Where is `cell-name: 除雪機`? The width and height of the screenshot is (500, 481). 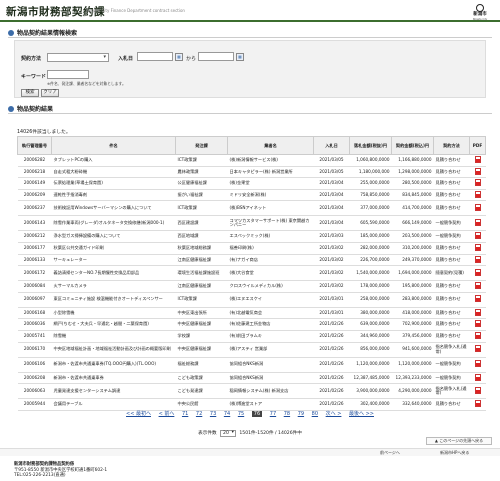
cell-name: 除雪機 is located at coordinates (113, 336).